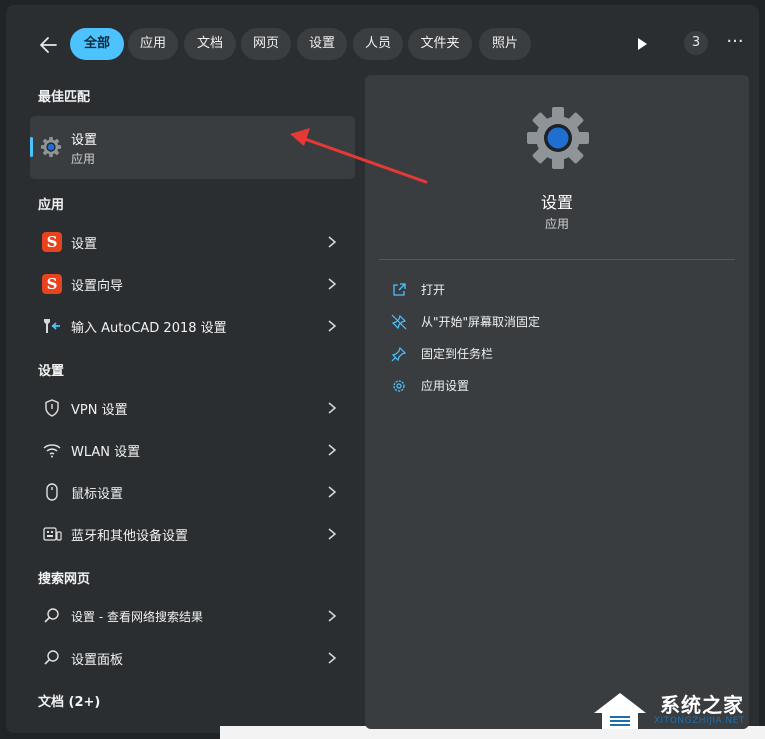  Describe the element at coordinates (505, 44) in the screenshot. I see `tab-photos: 照片` at that location.